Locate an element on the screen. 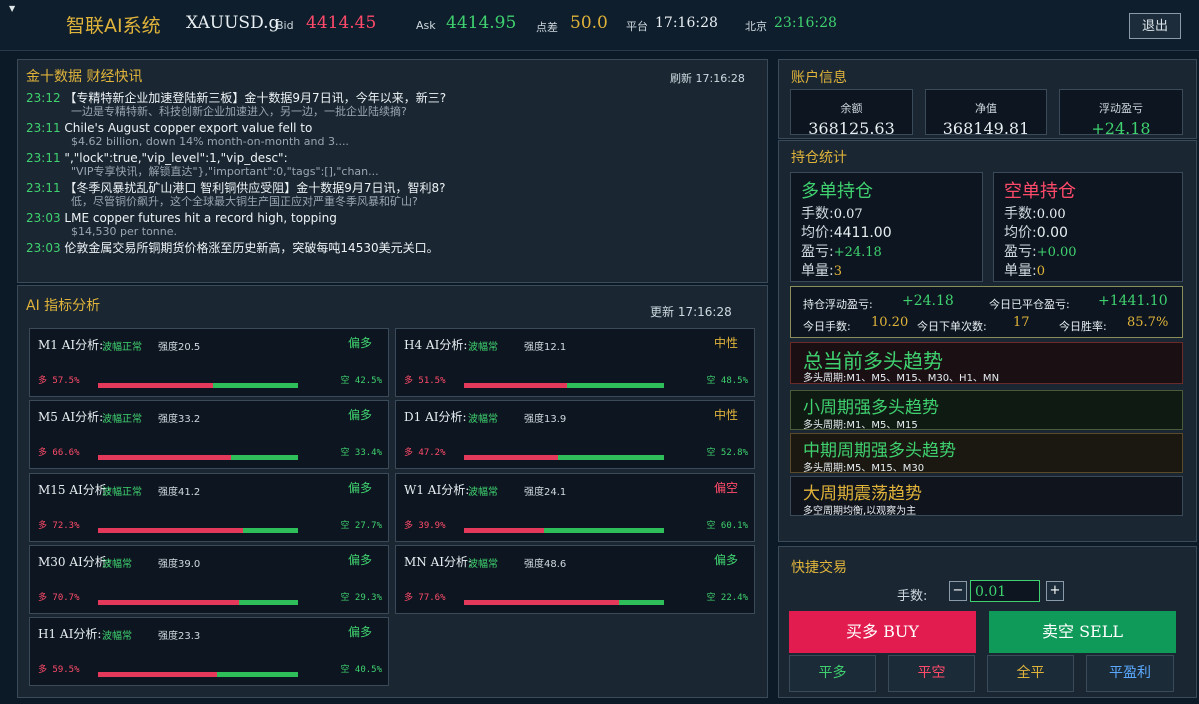 This screenshot has width=1199, height=704. lots-input: 0.01 is located at coordinates (1005, 591).